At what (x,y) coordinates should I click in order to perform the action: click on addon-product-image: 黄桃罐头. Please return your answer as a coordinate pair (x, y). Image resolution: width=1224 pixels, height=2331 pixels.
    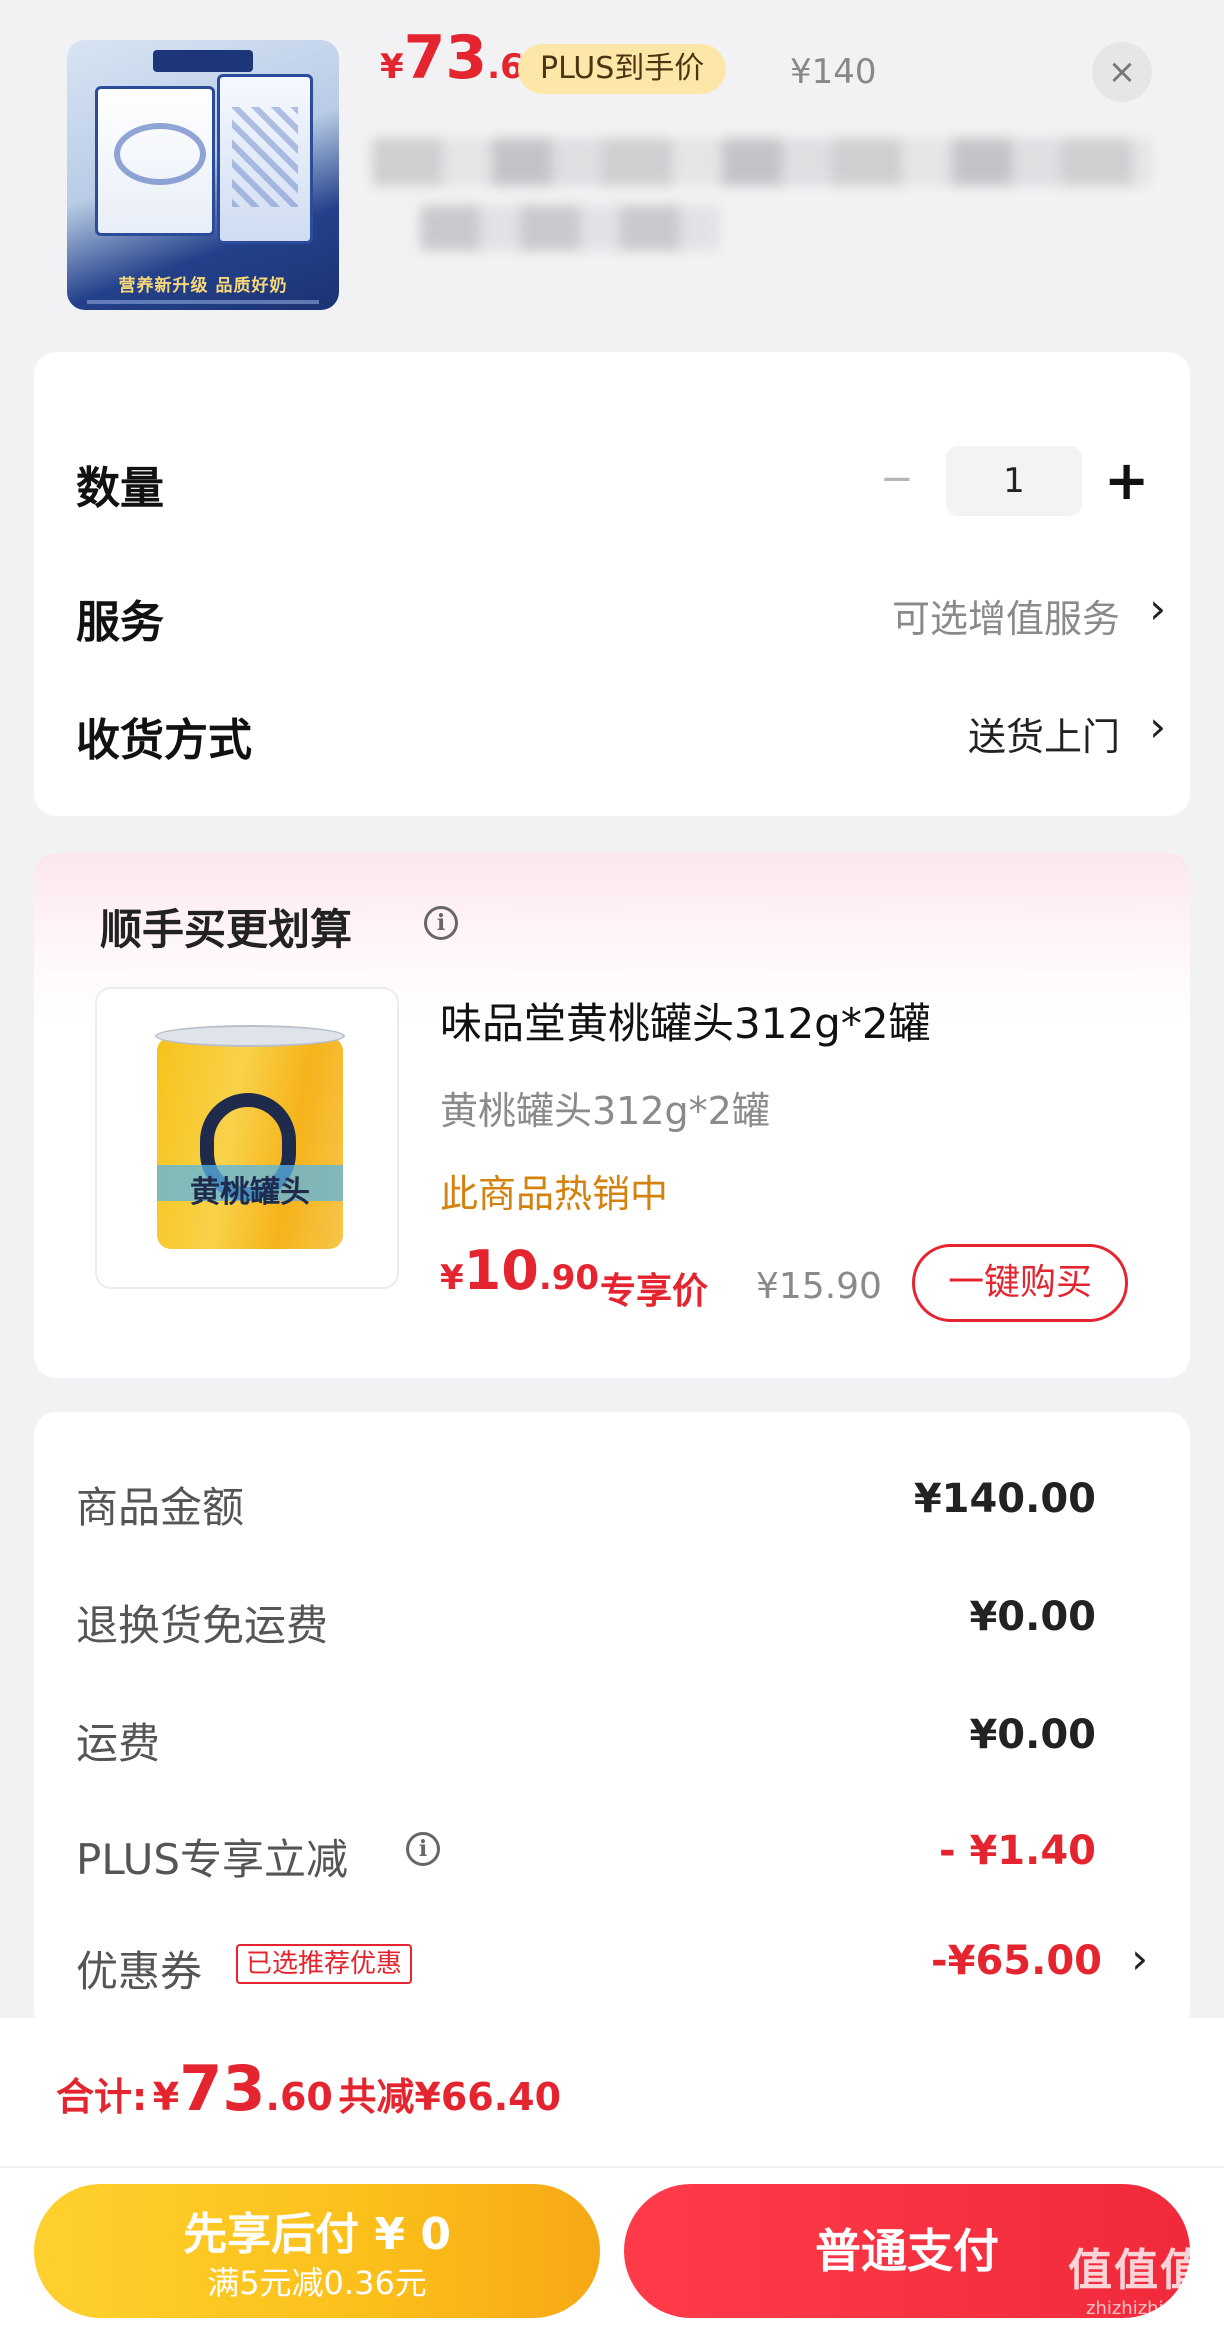
    Looking at the image, I should click on (247, 1138).